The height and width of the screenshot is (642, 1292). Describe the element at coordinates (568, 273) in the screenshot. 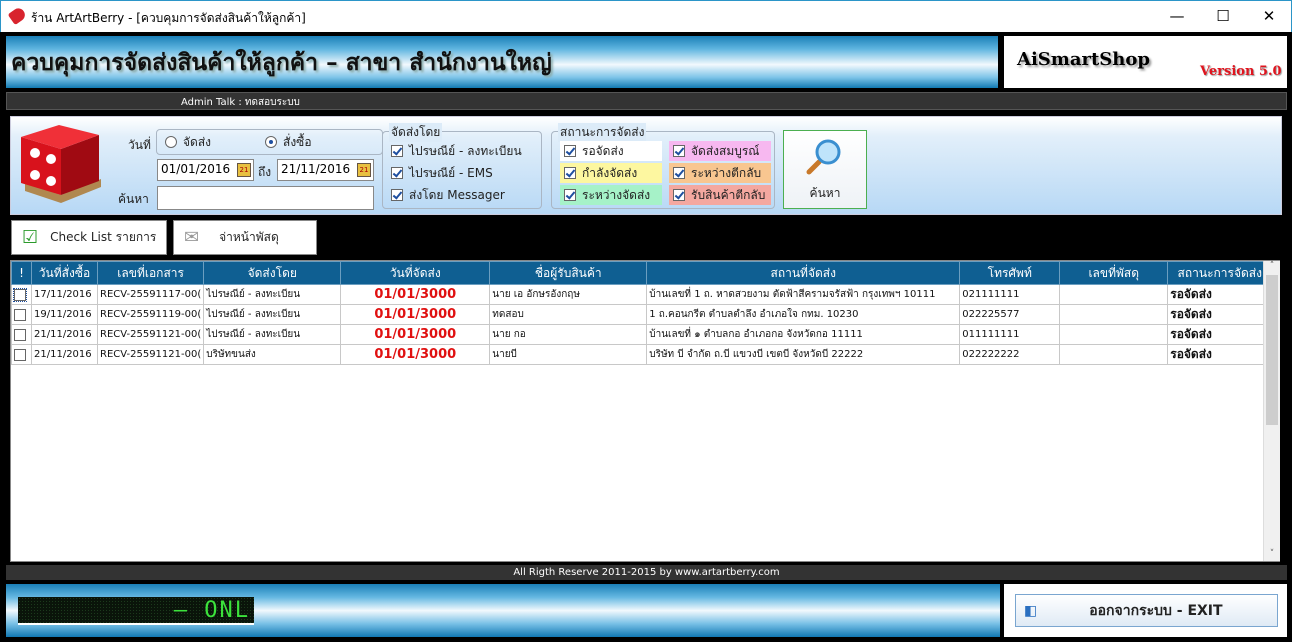

I see `column-header: ชื่อผู้รับสินค้า` at that location.